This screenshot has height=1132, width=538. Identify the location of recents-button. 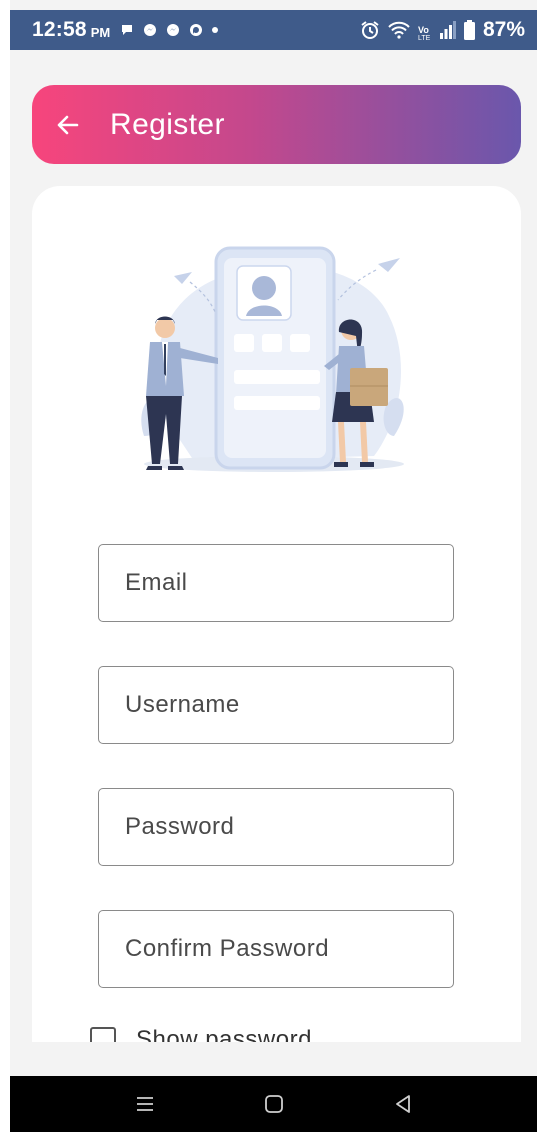
(145, 1104).